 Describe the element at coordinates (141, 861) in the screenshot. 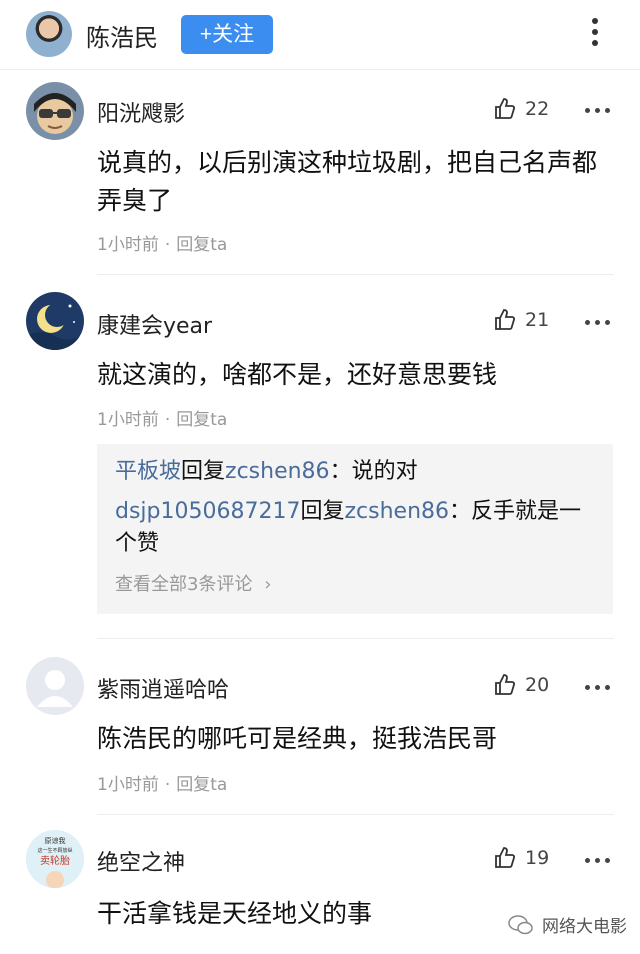

I see `username: 绝空之神` at that location.